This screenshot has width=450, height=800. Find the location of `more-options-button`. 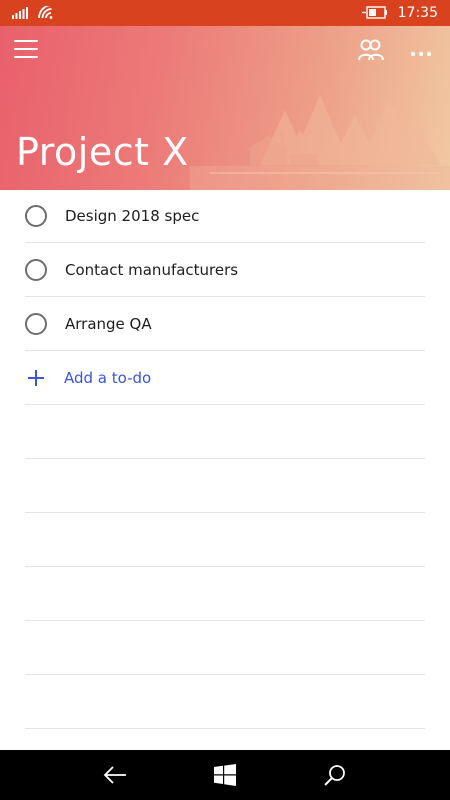

more-options-button is located at coordinates (421, 50).